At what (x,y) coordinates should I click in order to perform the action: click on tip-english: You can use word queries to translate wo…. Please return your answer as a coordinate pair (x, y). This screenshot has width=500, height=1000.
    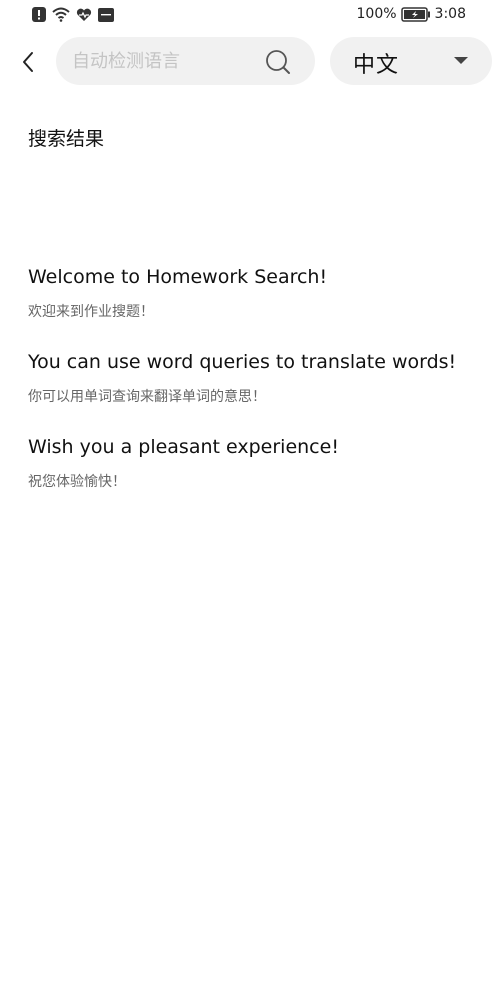
    Looking at the image, I should click on (242, 362).